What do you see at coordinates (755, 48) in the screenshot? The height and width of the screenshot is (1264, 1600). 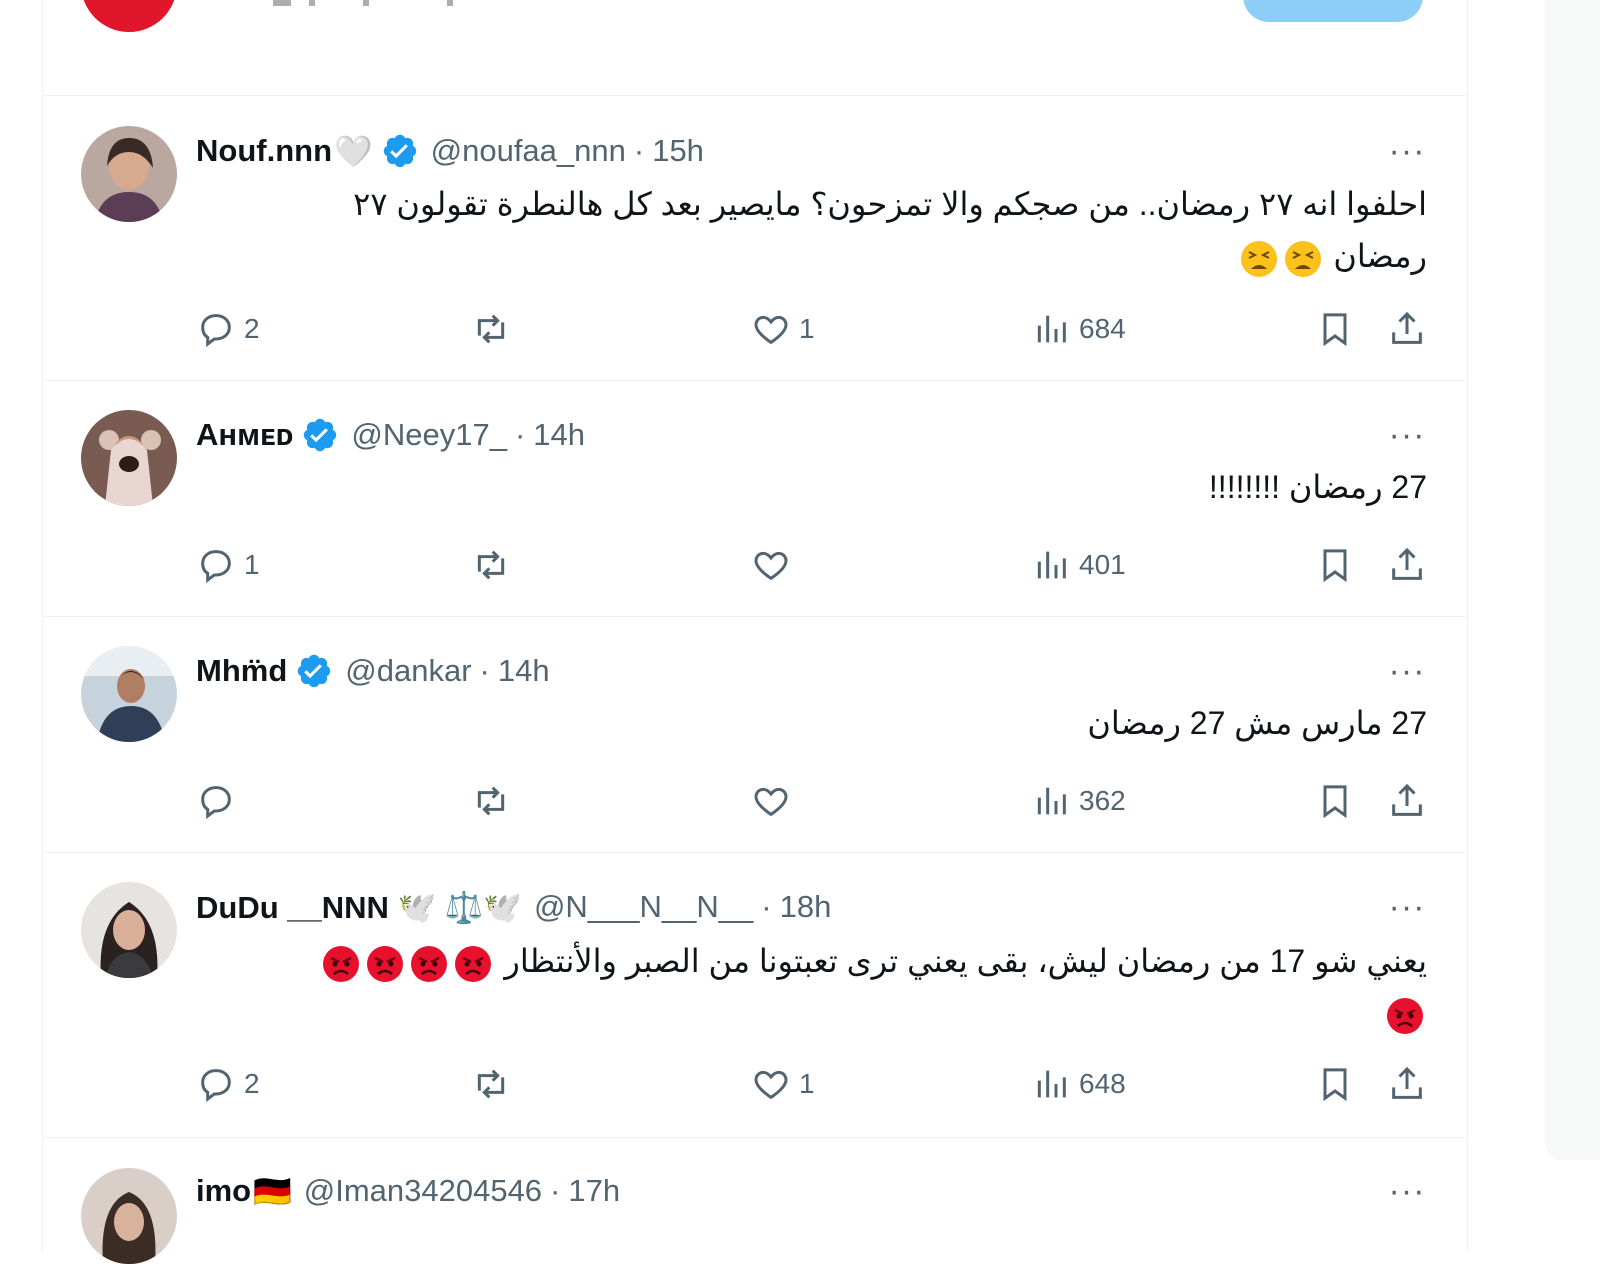 I see `previous-post-stub` at bounding box center [755, 48].